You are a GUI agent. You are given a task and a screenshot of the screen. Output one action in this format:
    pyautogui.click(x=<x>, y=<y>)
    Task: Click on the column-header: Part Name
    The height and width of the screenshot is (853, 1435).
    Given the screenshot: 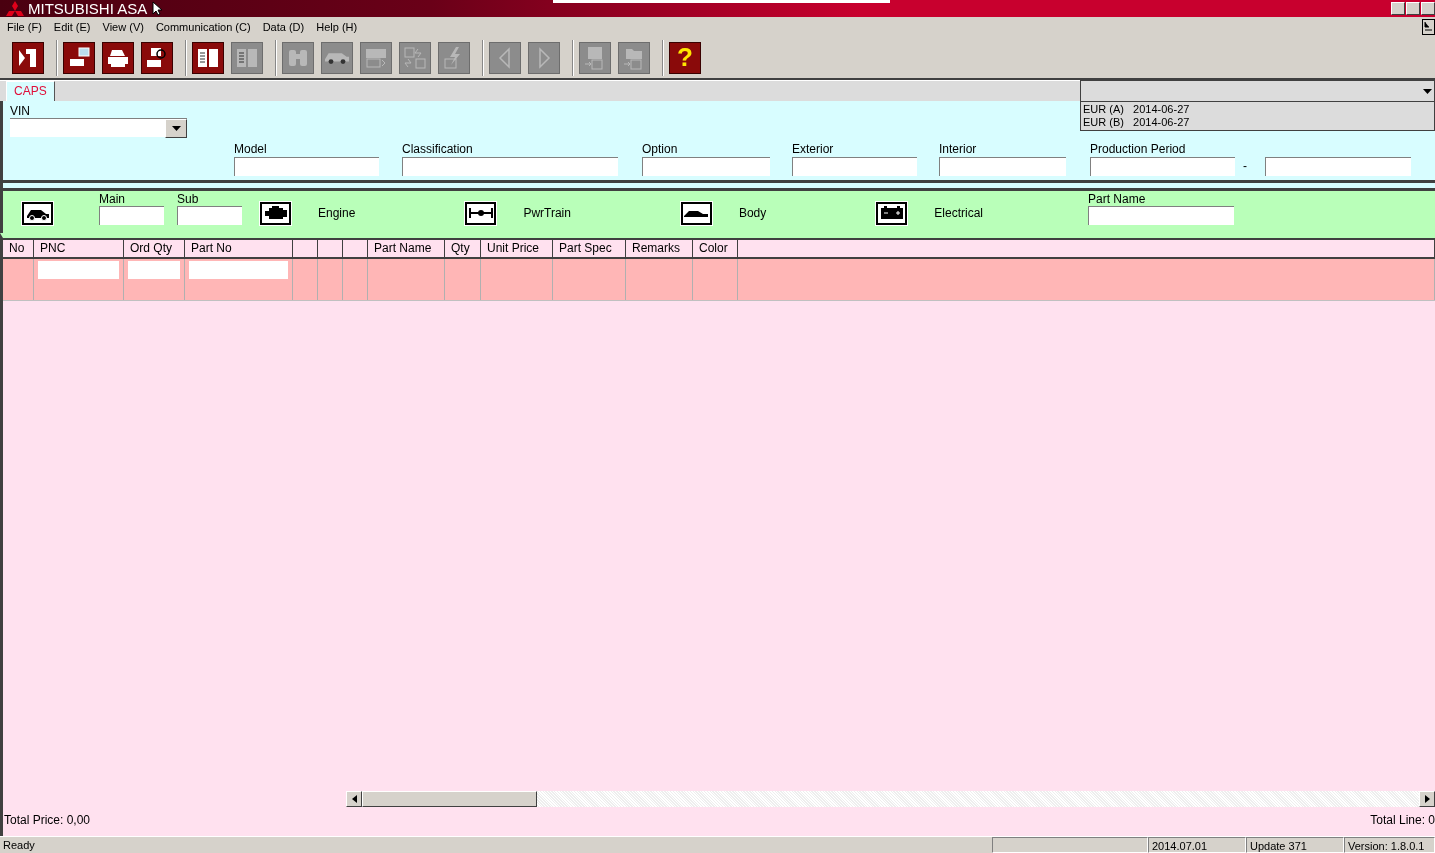 What is the action you would take?
    pyautogui.click(x=406, y=248)
    